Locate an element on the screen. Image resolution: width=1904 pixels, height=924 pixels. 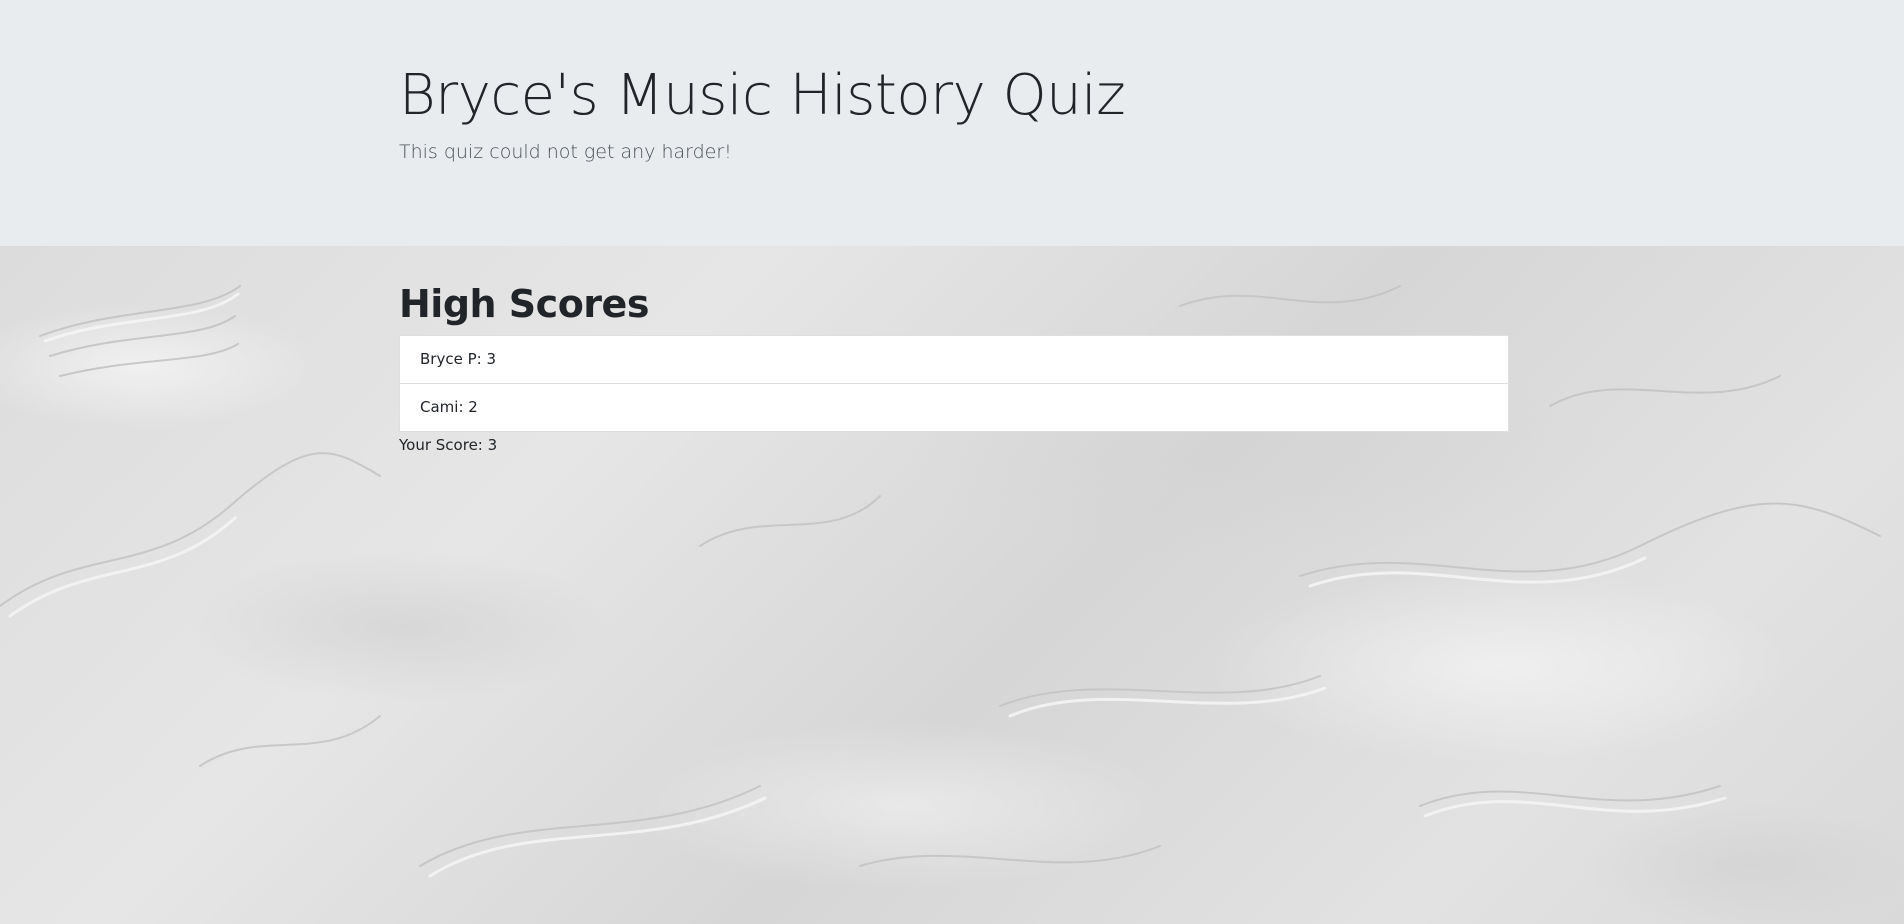
high-scores-list: Bryce P: 3 Cami: 2 is located at coordinates (954, 383).